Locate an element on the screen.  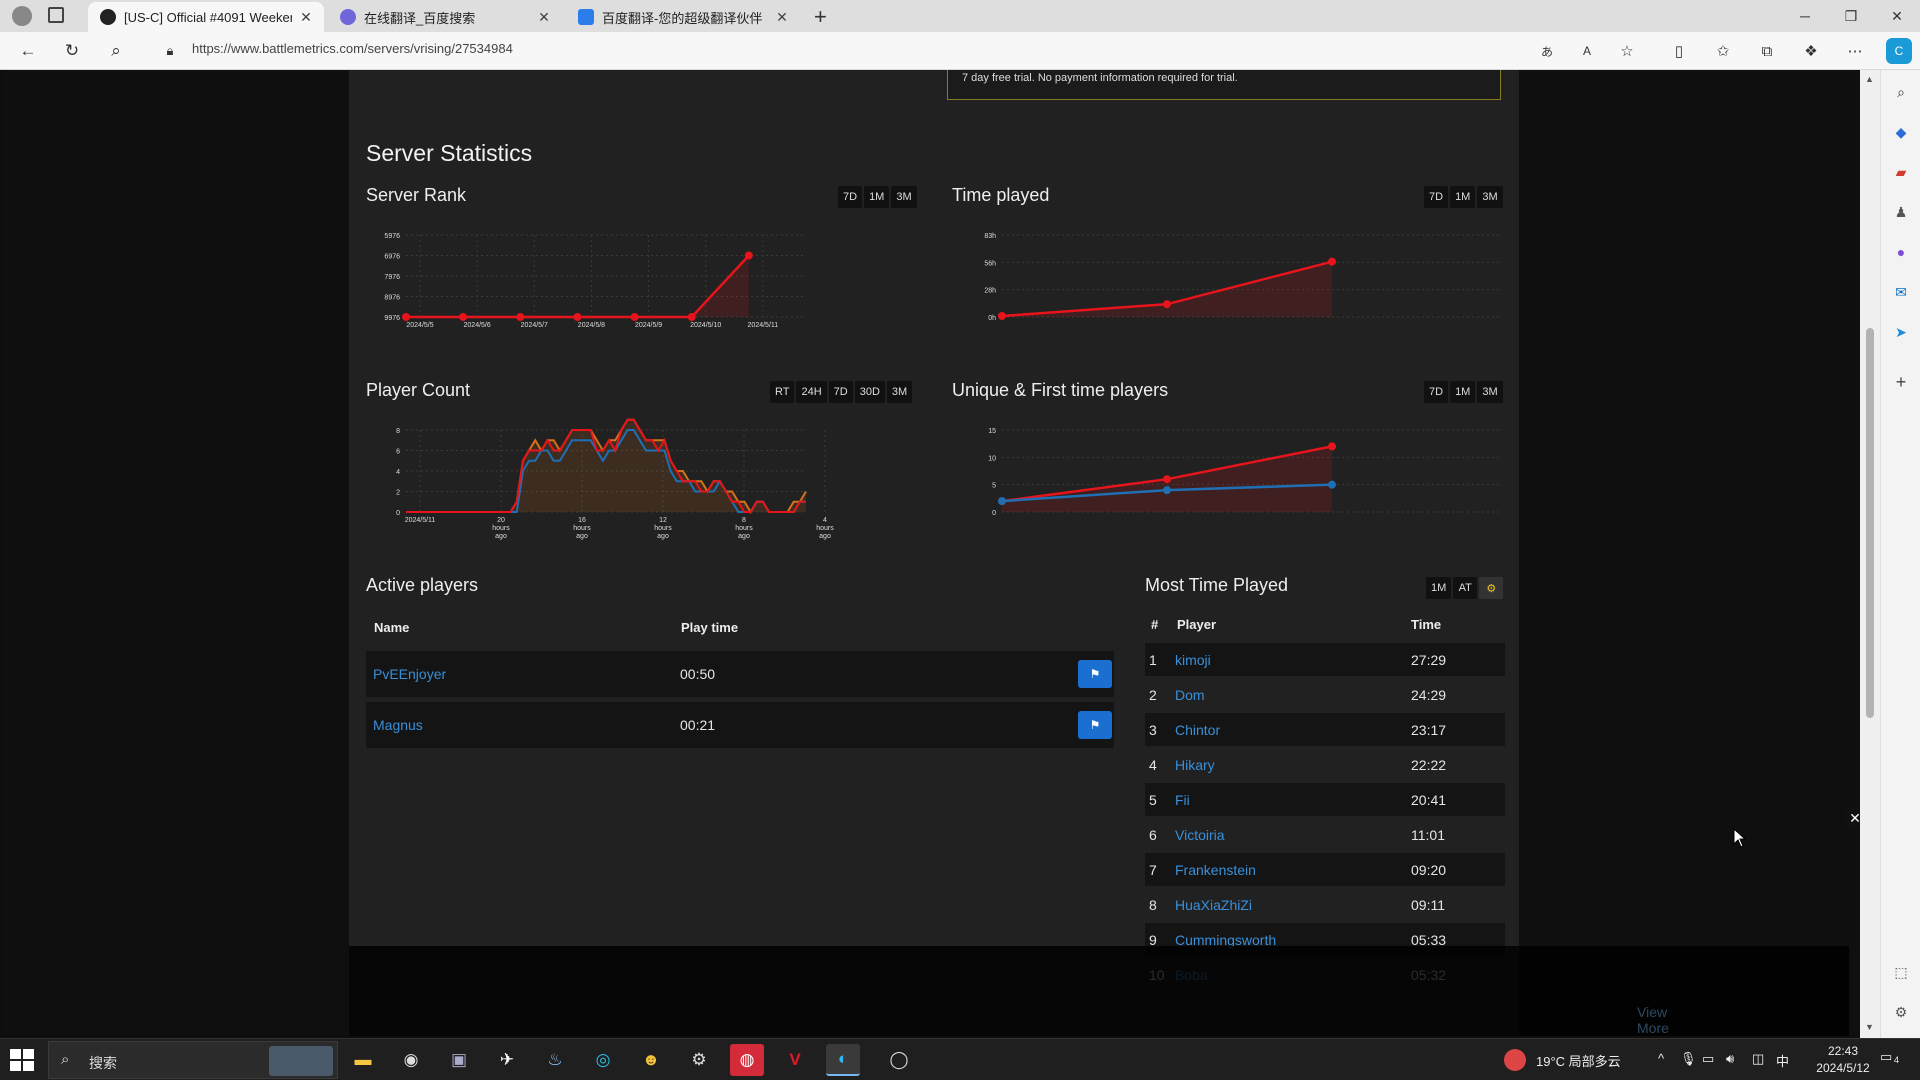
outlook-icon: ✉ is located at coordinates (1901, 292).